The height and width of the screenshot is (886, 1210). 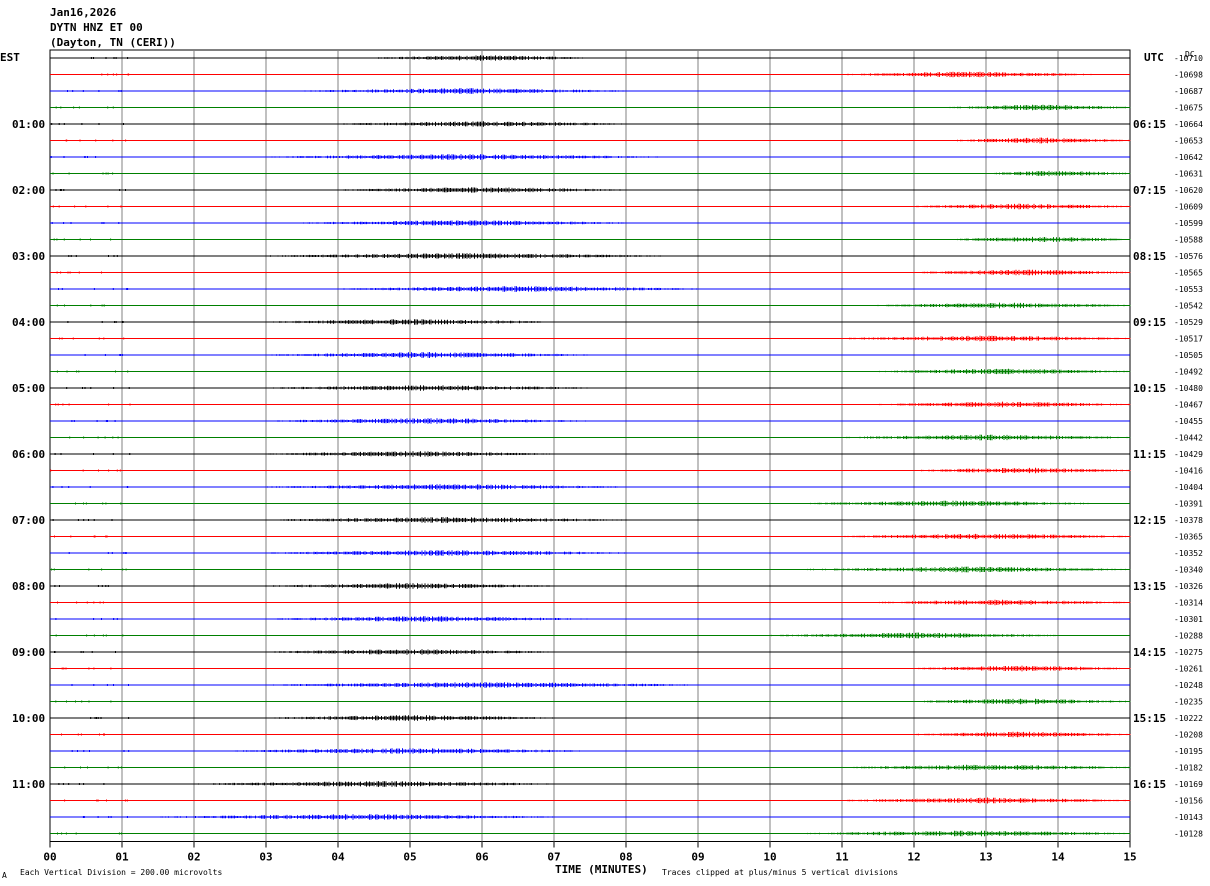 I want to click on dc-offset-label: -10687, so click(x=1188, y=91).